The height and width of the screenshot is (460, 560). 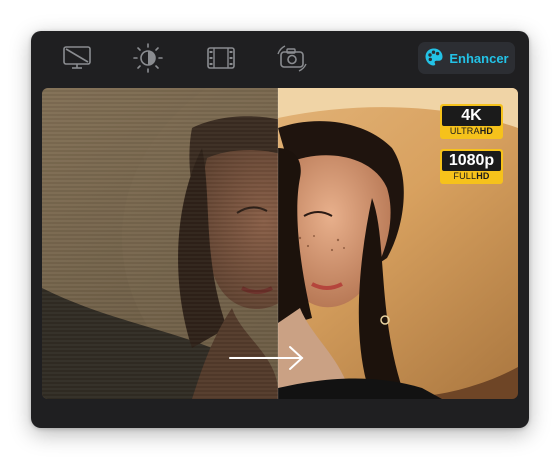 What do you see at coordinates (471, 116) in the screenshot?
I see `badge-4k-main: 4K` at bounding box center [471, 116].